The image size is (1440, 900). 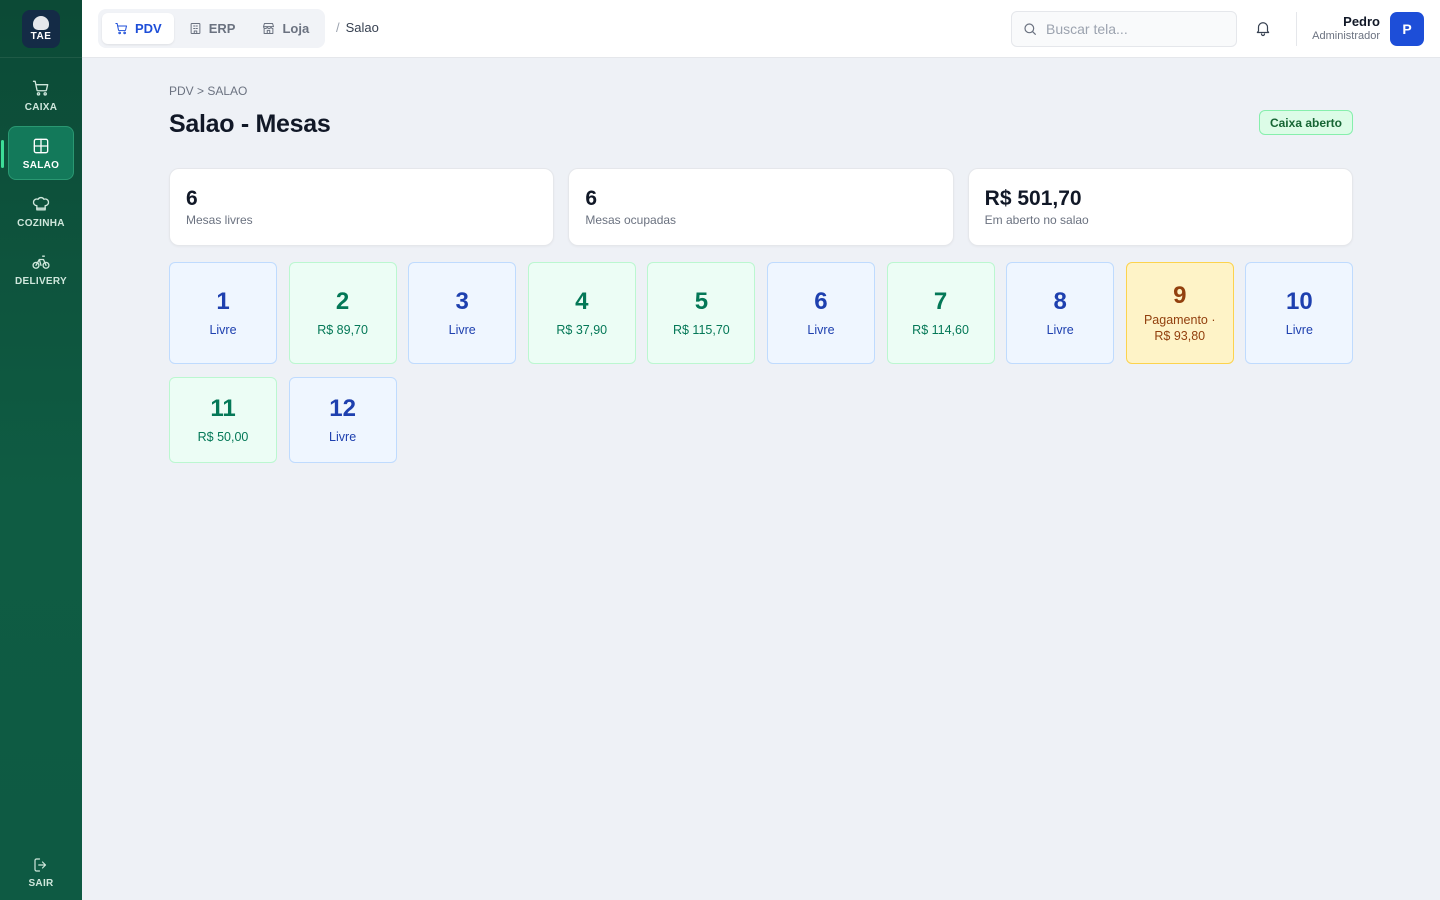 What do you see at coordinates (821, 301) in the screenshot?
I see `table-number: 6` at bounding box center [821, 301].